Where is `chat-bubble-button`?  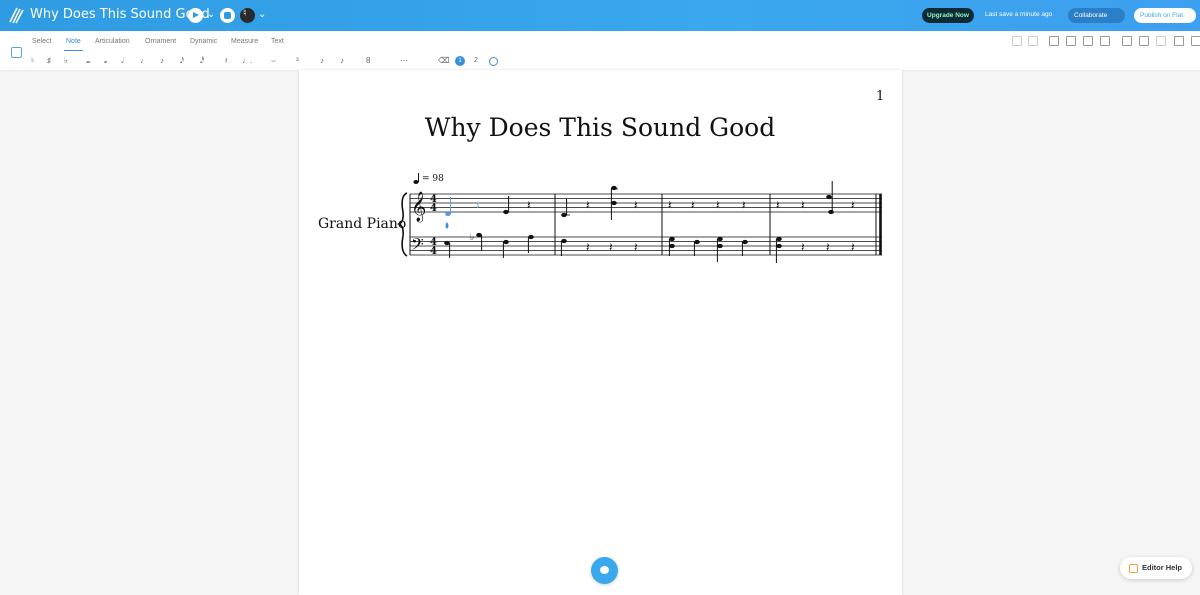
chat-bubble-button is located at coordinates (604, 570).